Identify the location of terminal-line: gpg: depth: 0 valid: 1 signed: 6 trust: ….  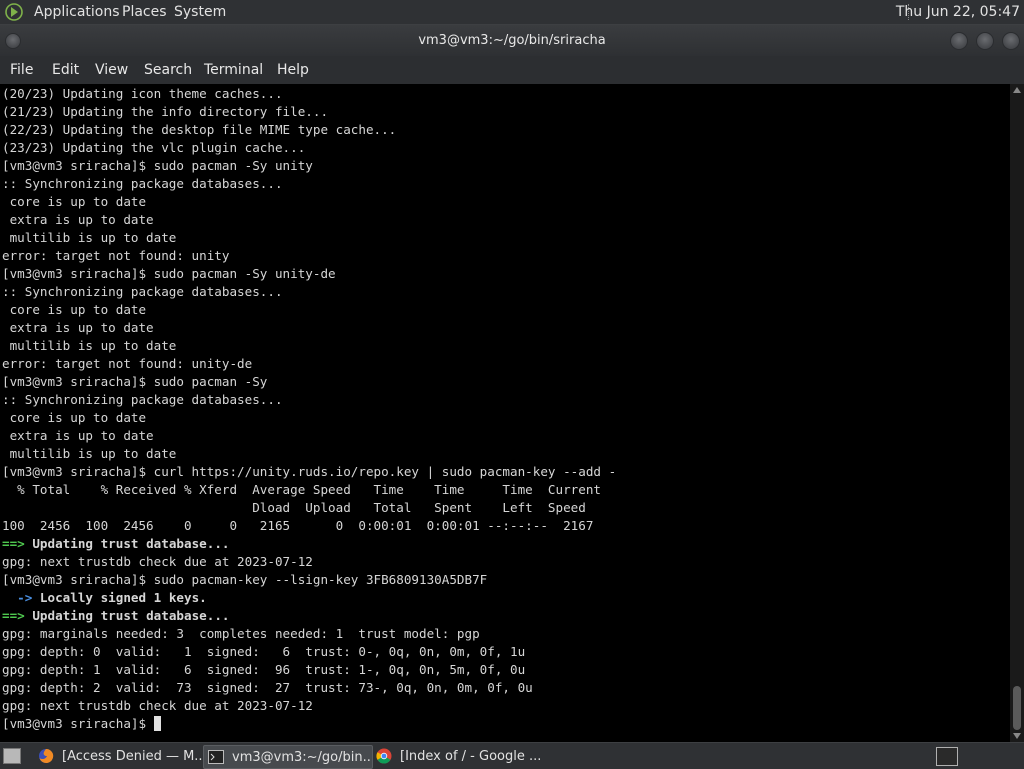
(264, 651).